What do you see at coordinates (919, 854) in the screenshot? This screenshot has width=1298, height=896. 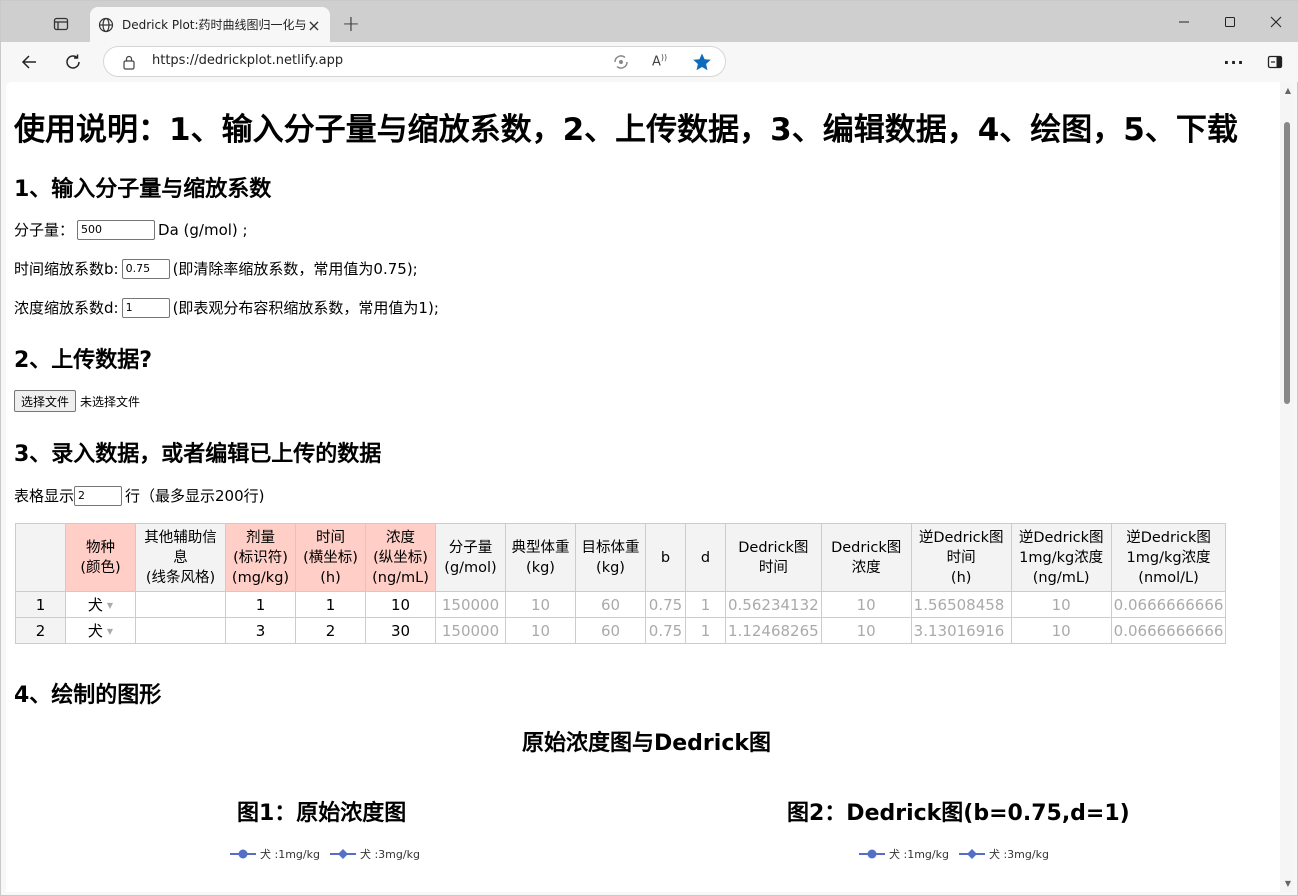 I see `legend-label: 犬 :1mg/kg` at bounding box center [919, 854].